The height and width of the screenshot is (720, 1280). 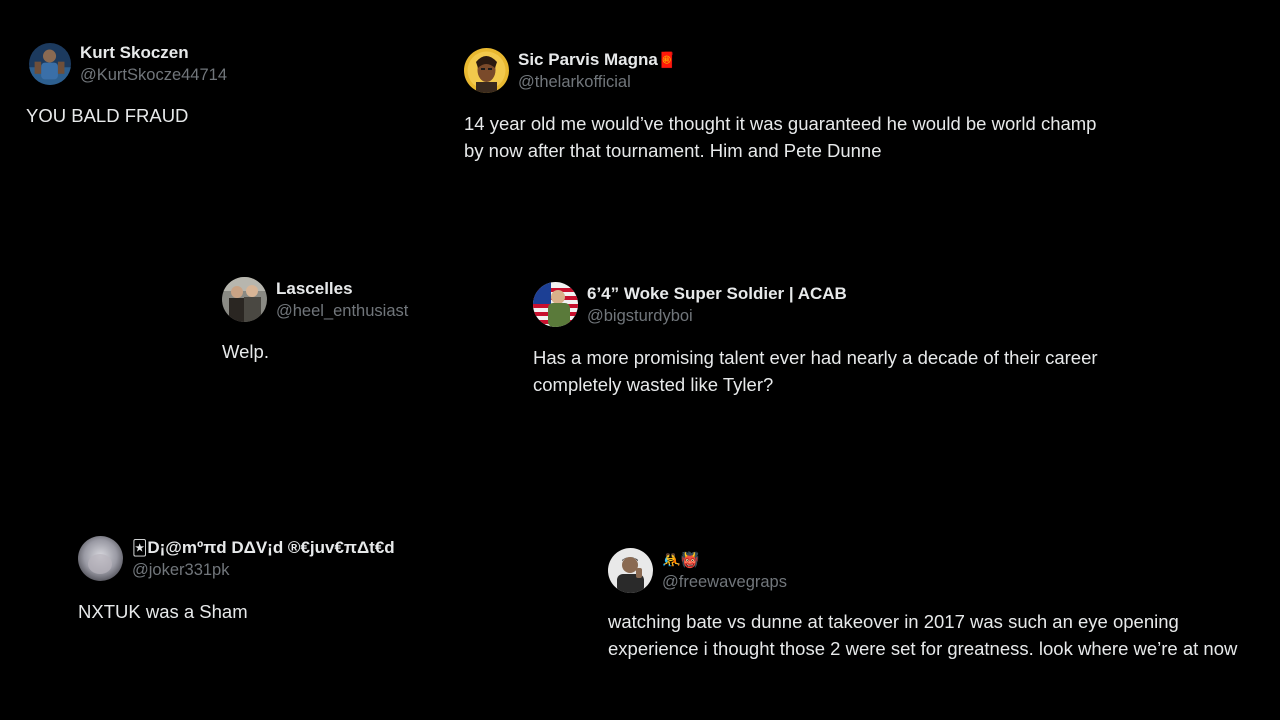 I want to click on display-name: D¡@mºπd DΔV¡d ®€juv€πΔt€d, so click(x=270, y=547).